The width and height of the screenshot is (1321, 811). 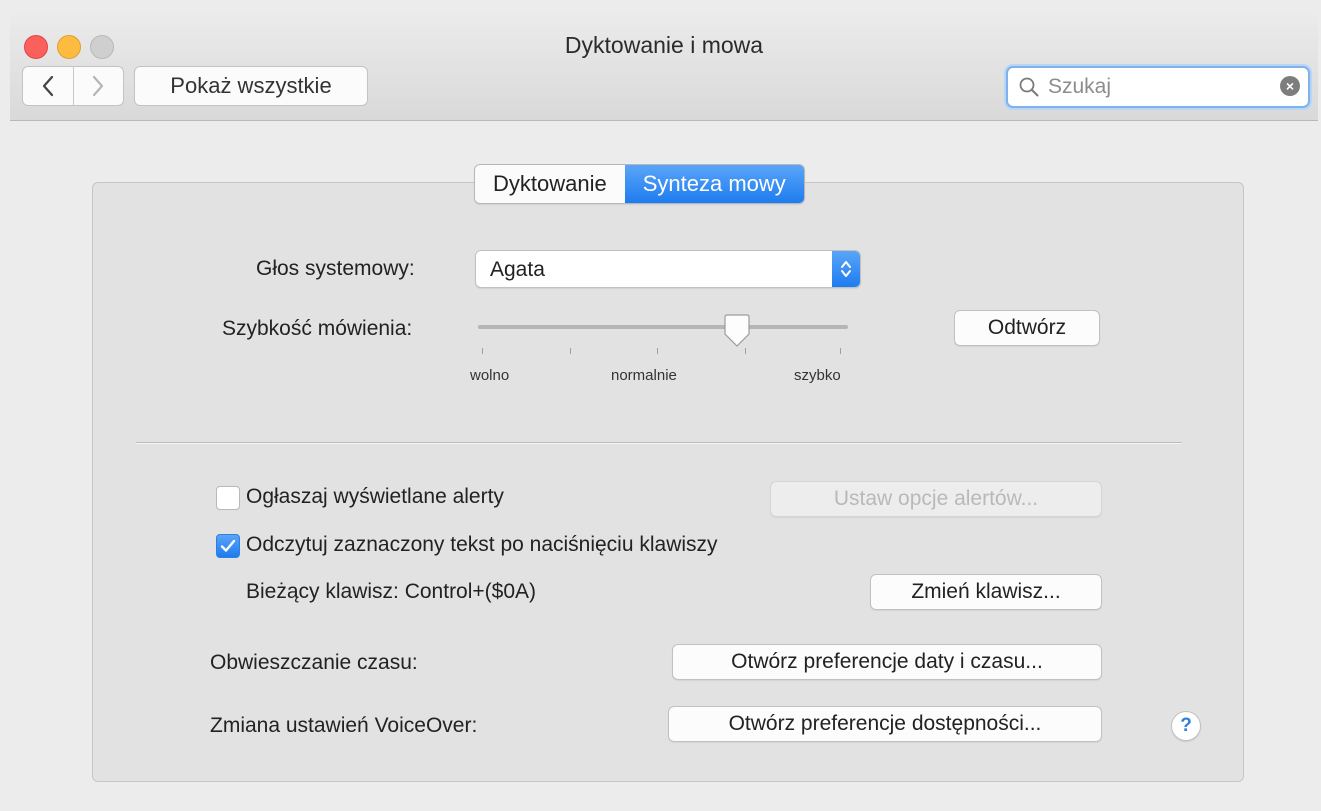 What do you see at coordinates (668, 269) in the screenshot?
I see `system-voice-popup: Agata` at bounding box center [668, 269].